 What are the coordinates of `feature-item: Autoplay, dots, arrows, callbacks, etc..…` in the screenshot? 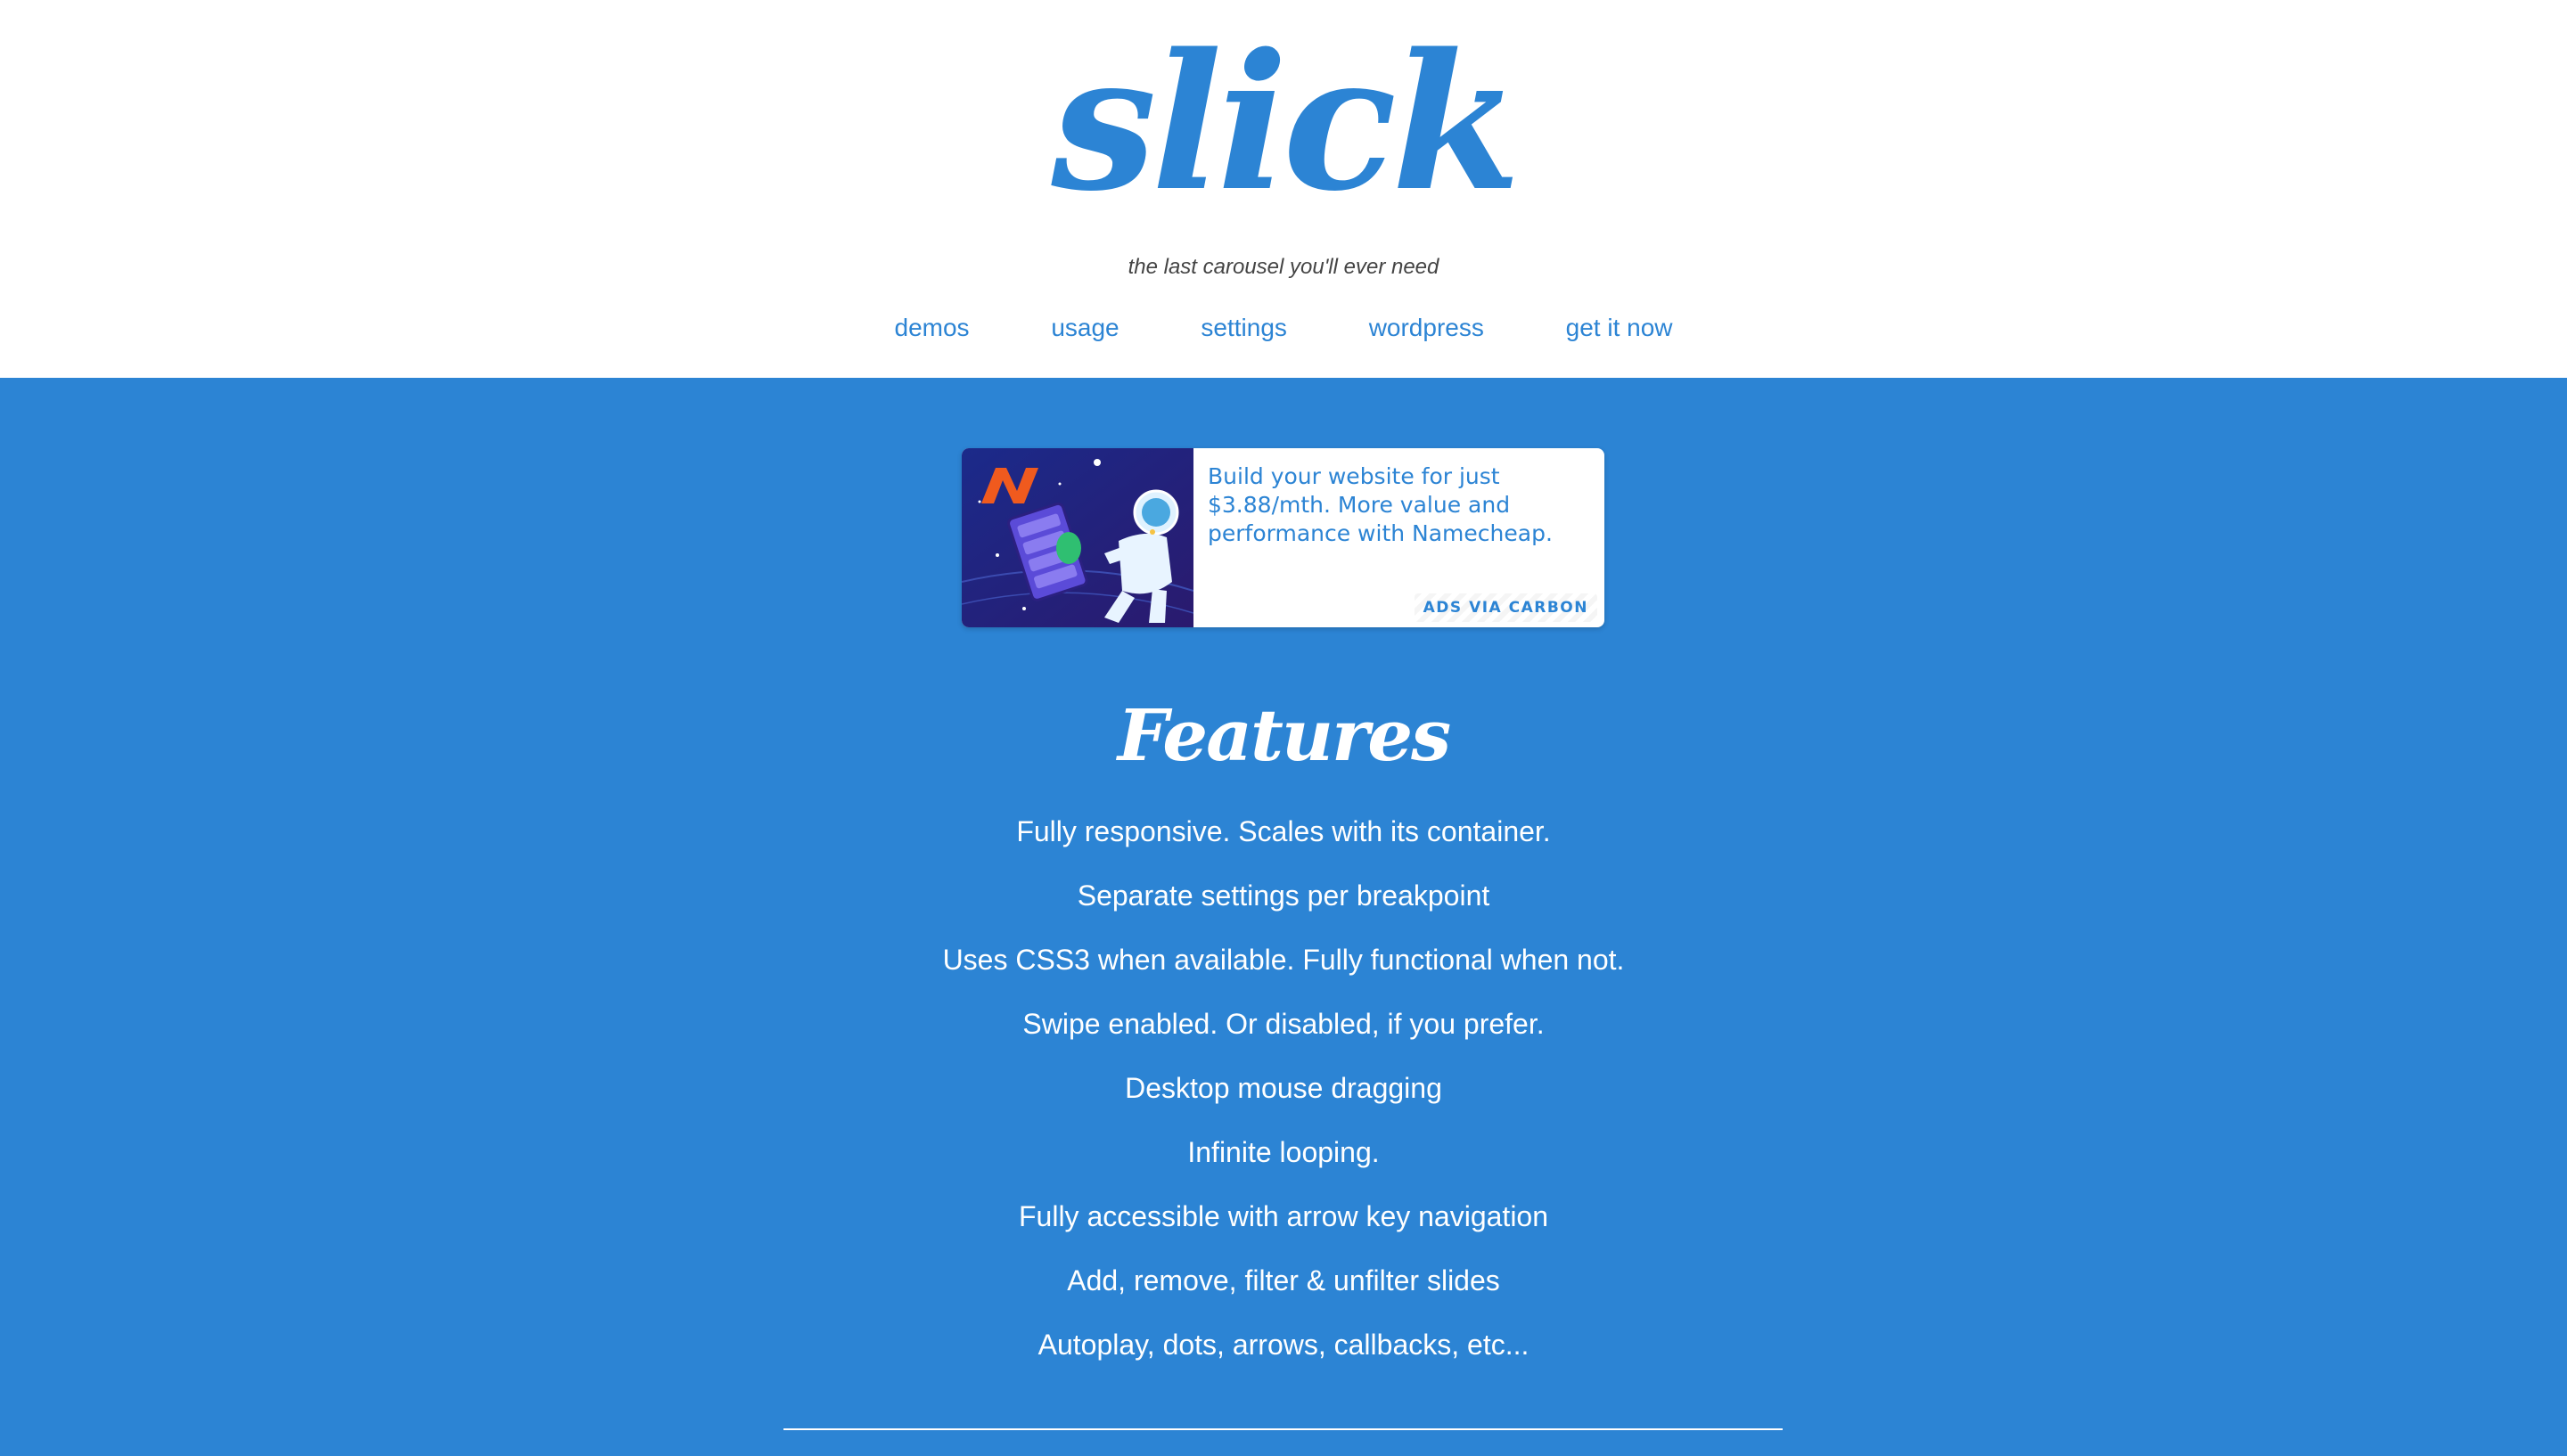 It's located at (1283, 1345).